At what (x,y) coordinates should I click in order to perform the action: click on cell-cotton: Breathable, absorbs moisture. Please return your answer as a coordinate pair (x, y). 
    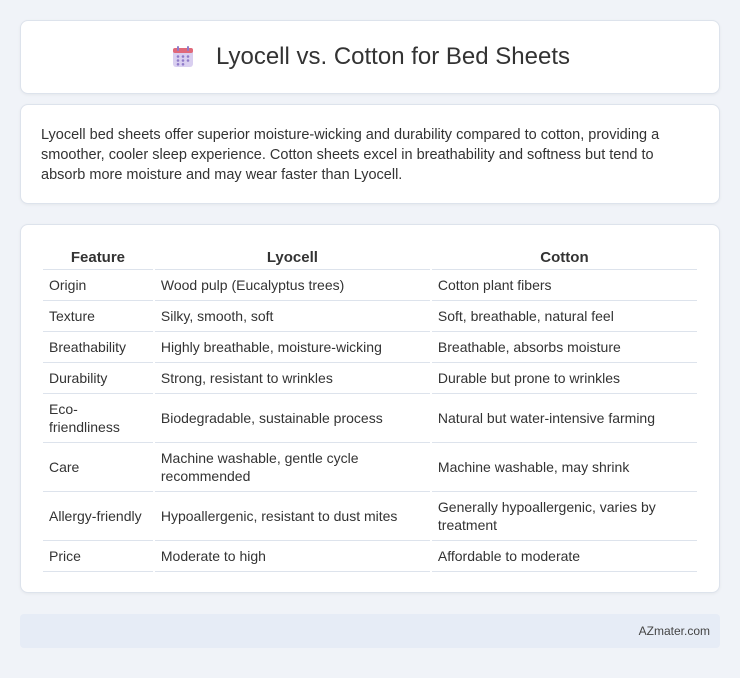
    Looking at the image, I should click on (564, 347).